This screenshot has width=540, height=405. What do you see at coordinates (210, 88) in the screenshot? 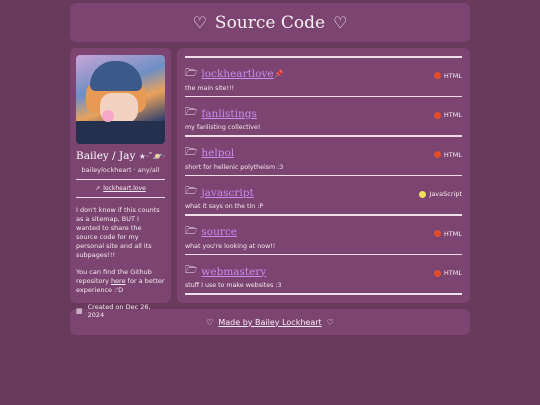
I see `repo-description: the main site!!!` at bounding box center [210, 88].